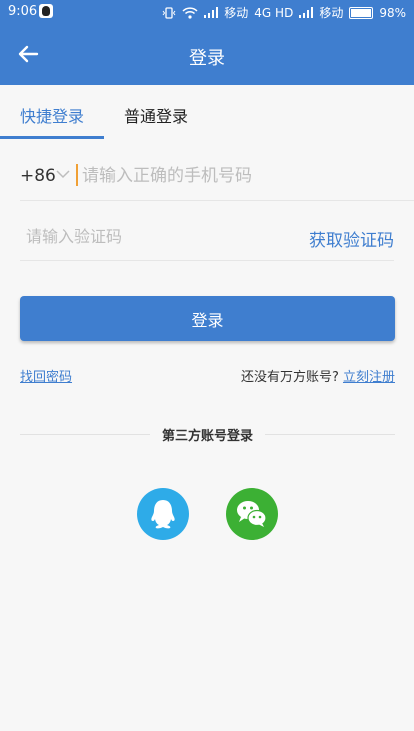 This screenshot has width=414, height=731. I want to click on header: 9:06 移动 4G HD 移动 98% 登录, so click(207, 42).